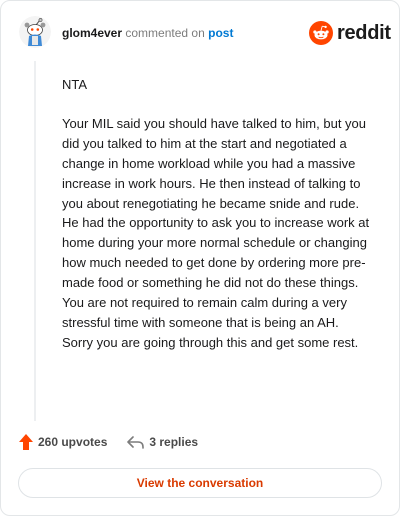  I want to click on snoo-avatar-icon, so click(35, 32).